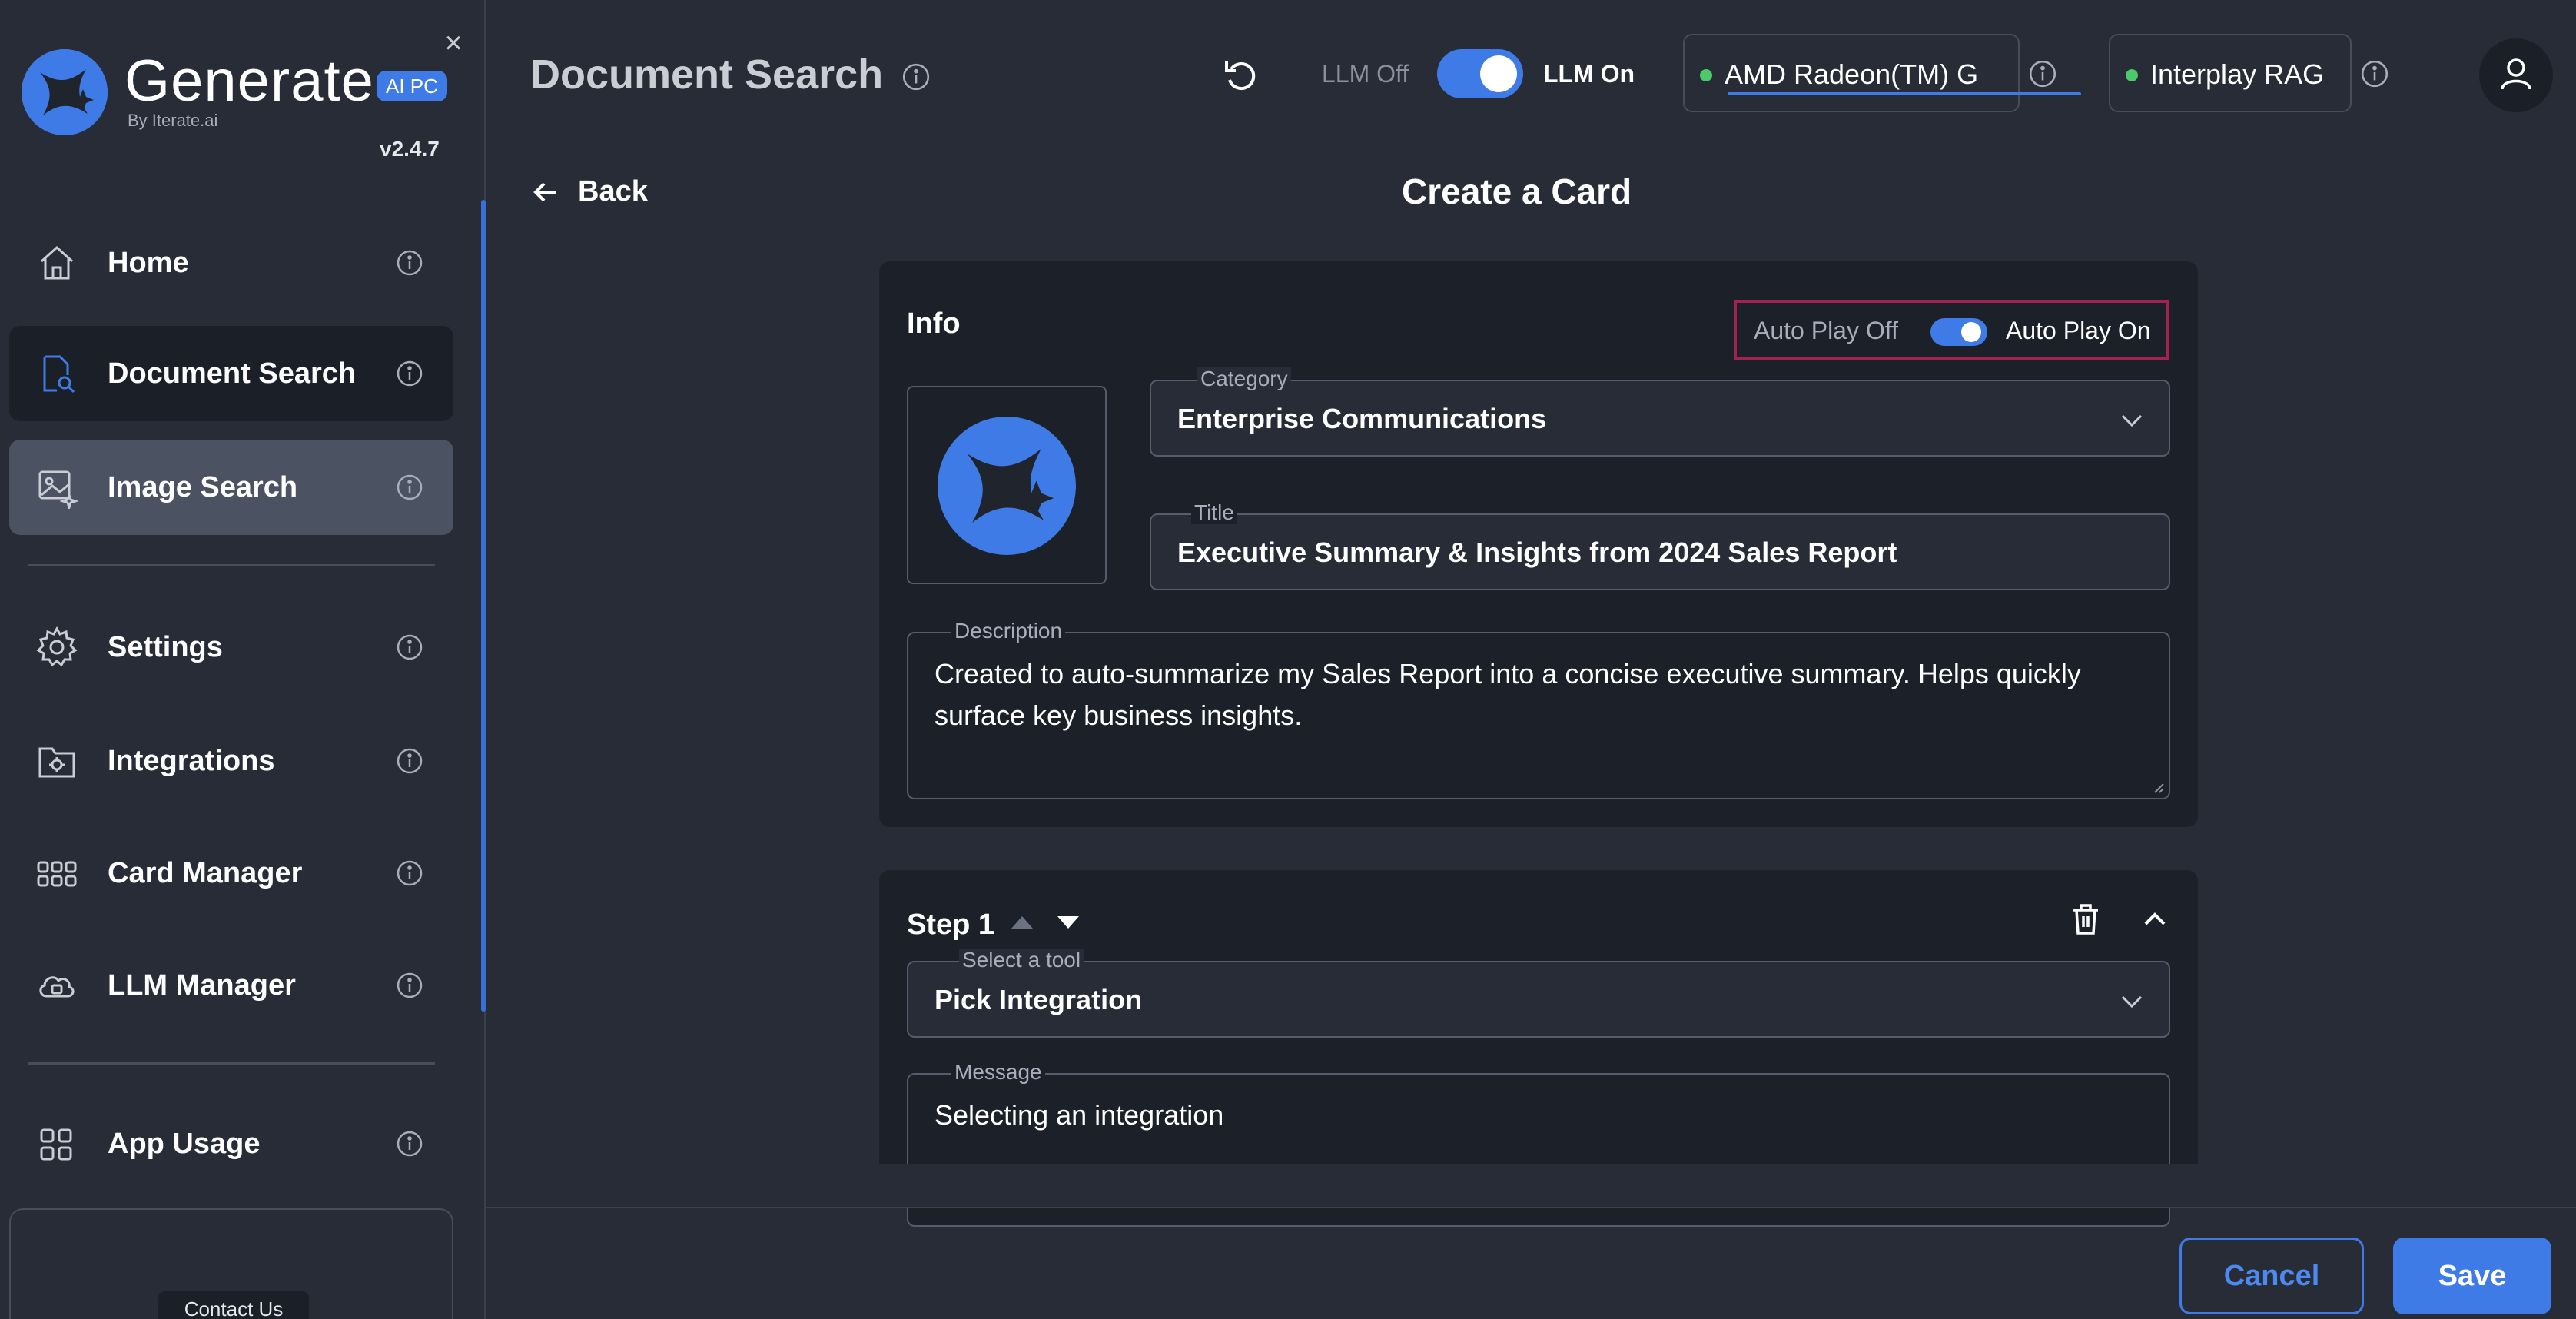 The width and height of the screenshot is (2576, 1319). Describe the element at coordinates (1362, 419) in the screenshot. I see `category-value: Enterprise Communications` at that location.